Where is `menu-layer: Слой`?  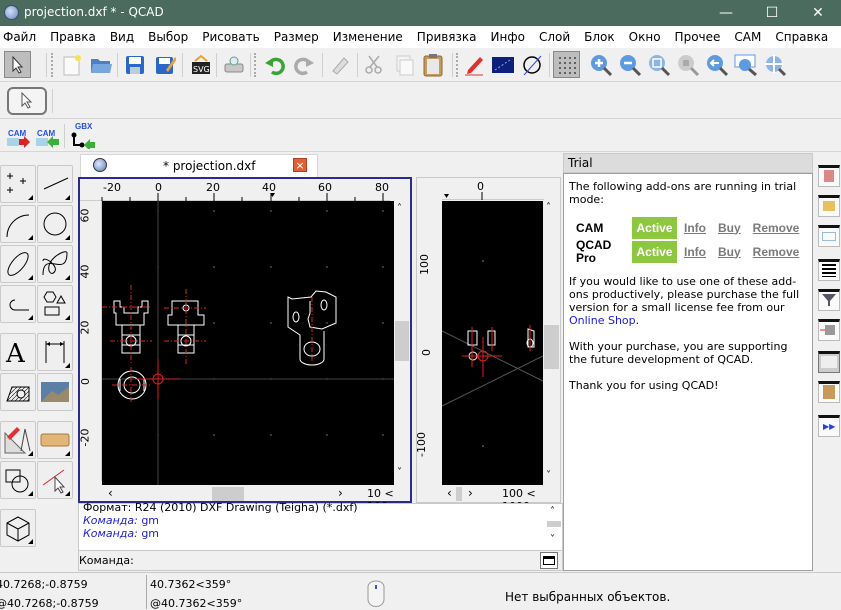
menu-layer: Слой is located at coordinates (554, 37).